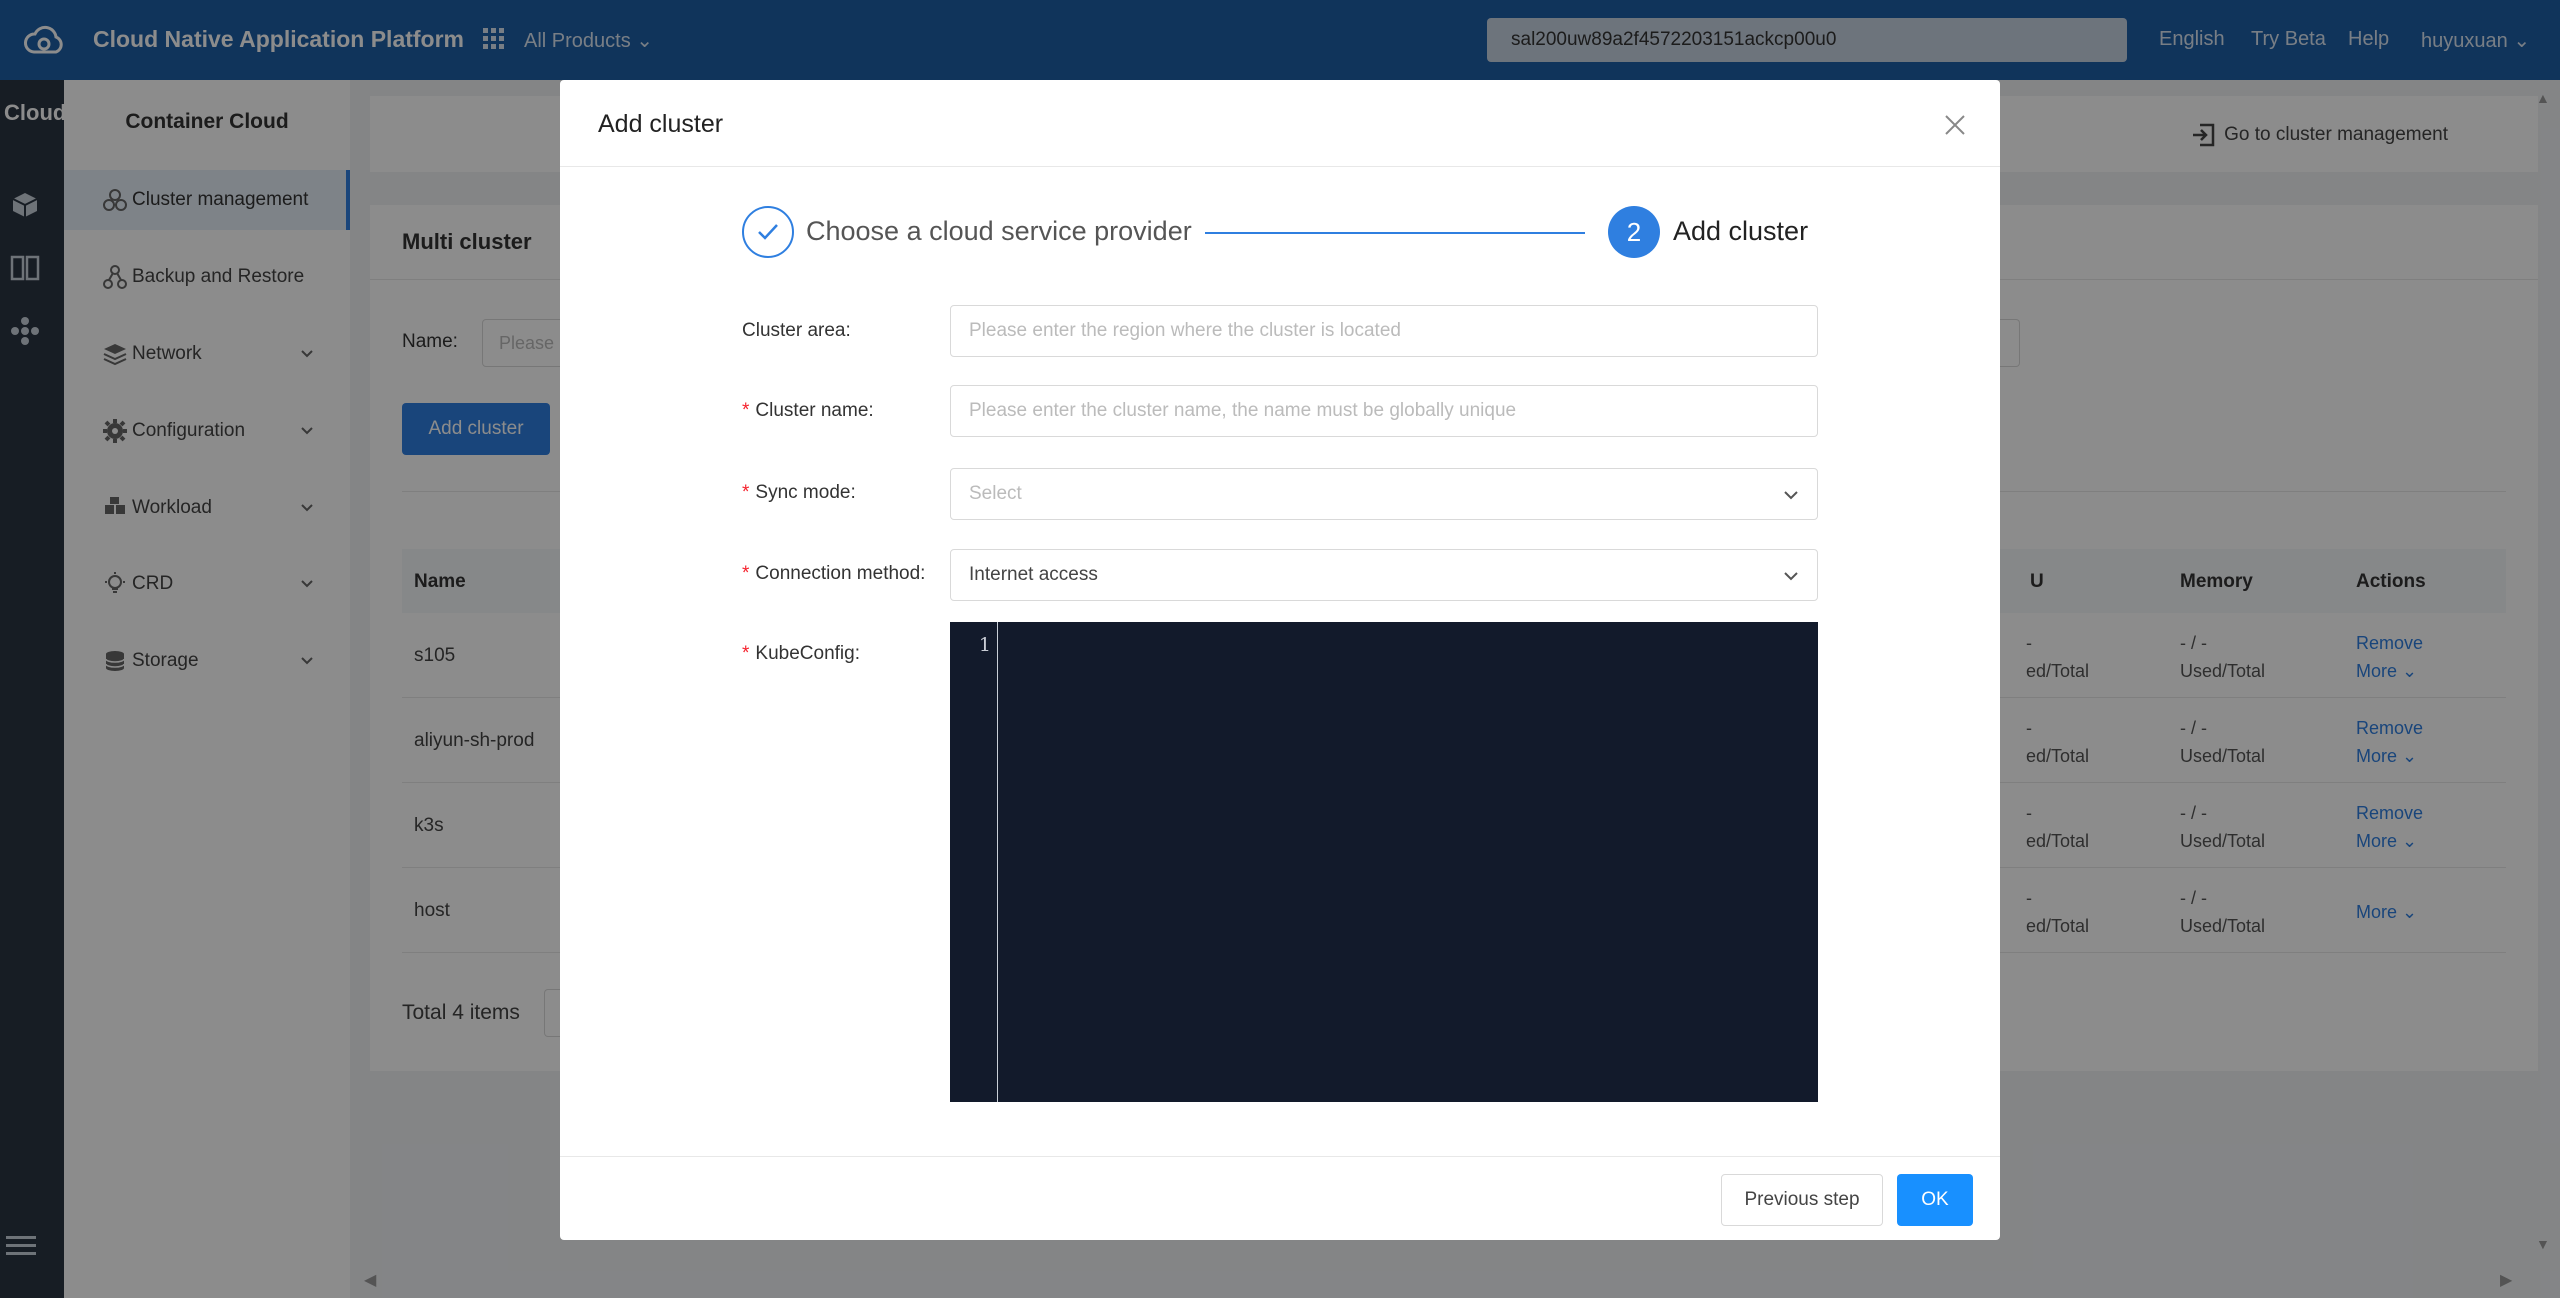 The width and height of the screenshot is (2560, 1298). I want to click on ok-button: OK, so click(1935, 1200).